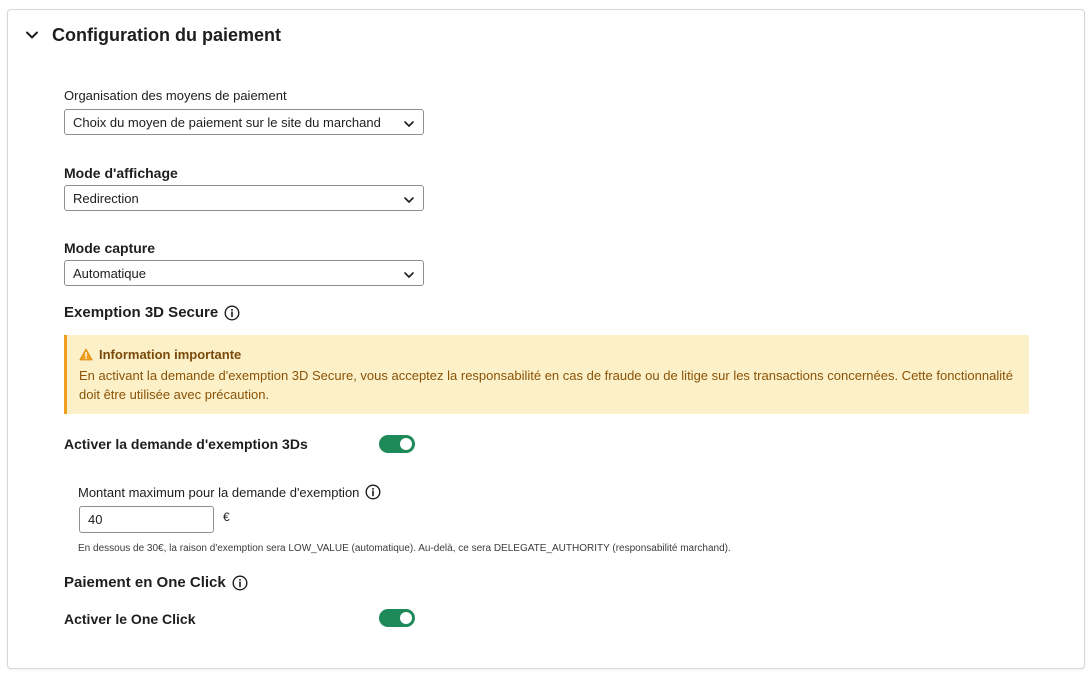 This screenshot has width=1092, height=676. I want to click on exemption-section-title: Exemption 3D Secure, so click(152, 312).